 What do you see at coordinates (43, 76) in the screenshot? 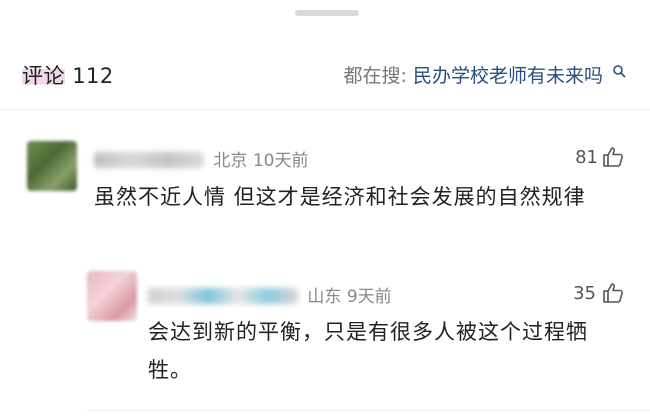
I see `comments-title-label: 评论` at bounding box center [43, 76].